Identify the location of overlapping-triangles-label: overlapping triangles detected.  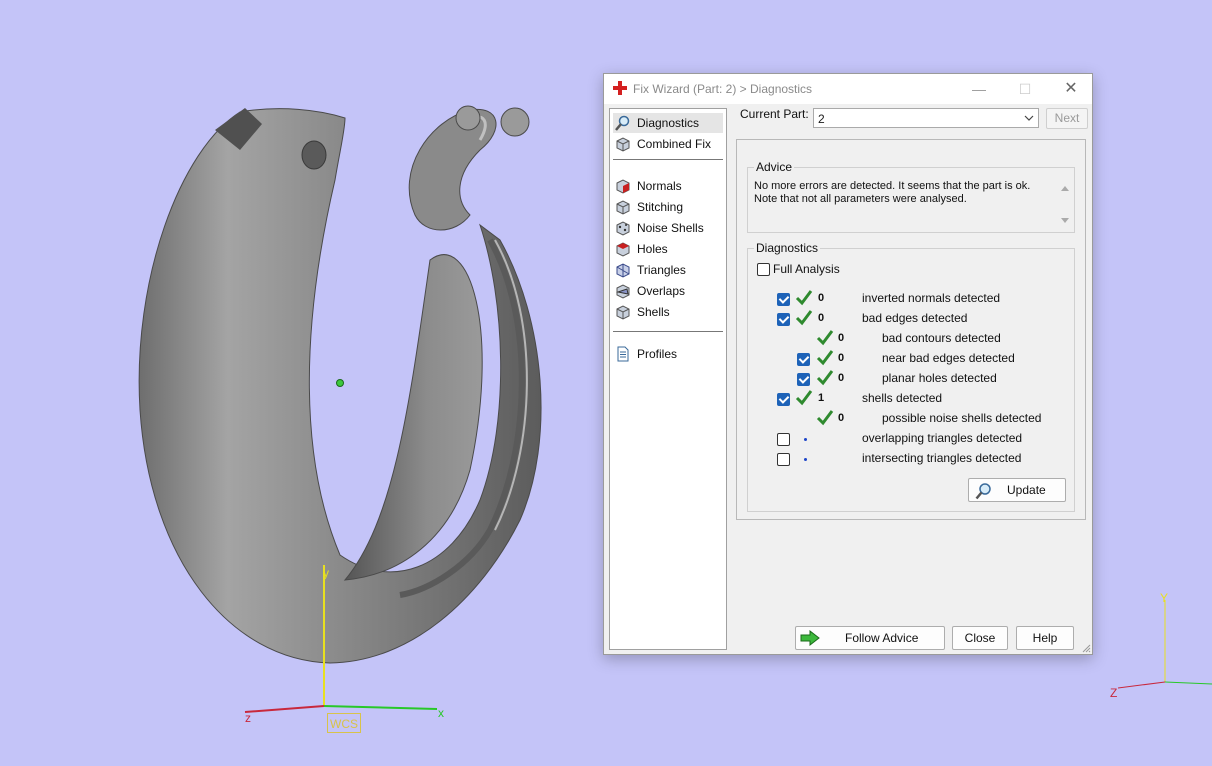
(942, 438).